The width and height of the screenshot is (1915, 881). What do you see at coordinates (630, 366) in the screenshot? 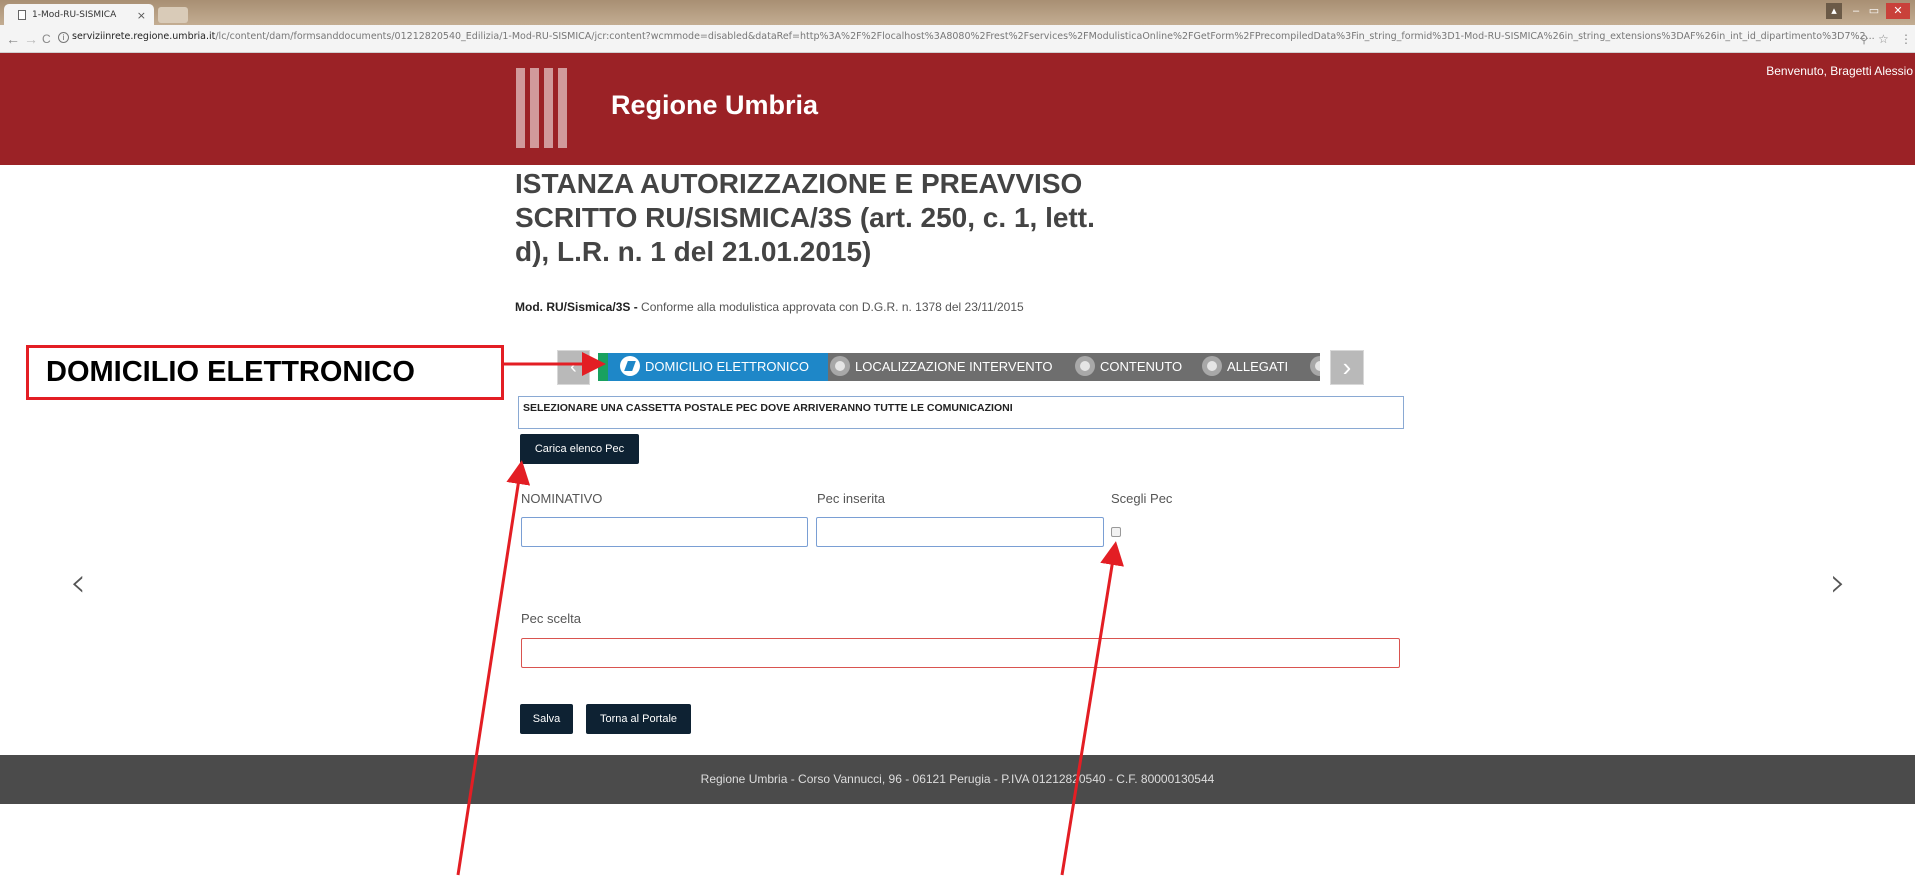
I see `pencil-icon` at bounding box center [630, 366].